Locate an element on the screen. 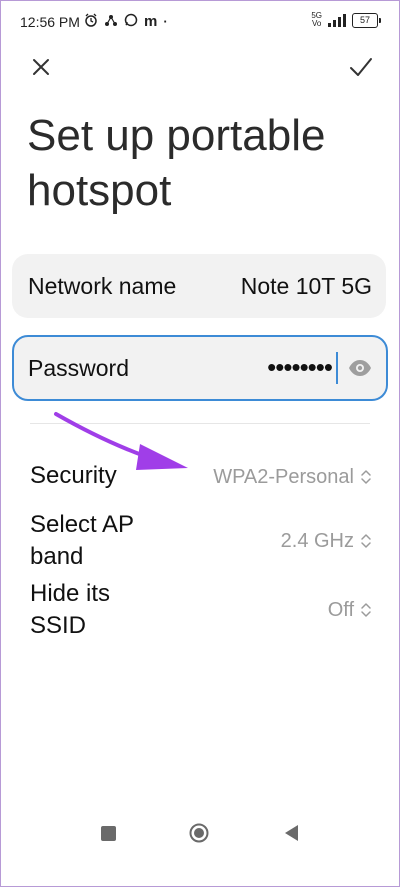 Image resolution: width=400 pixels, height=887 pixels. close-icon is located at coordinates (41, 67).